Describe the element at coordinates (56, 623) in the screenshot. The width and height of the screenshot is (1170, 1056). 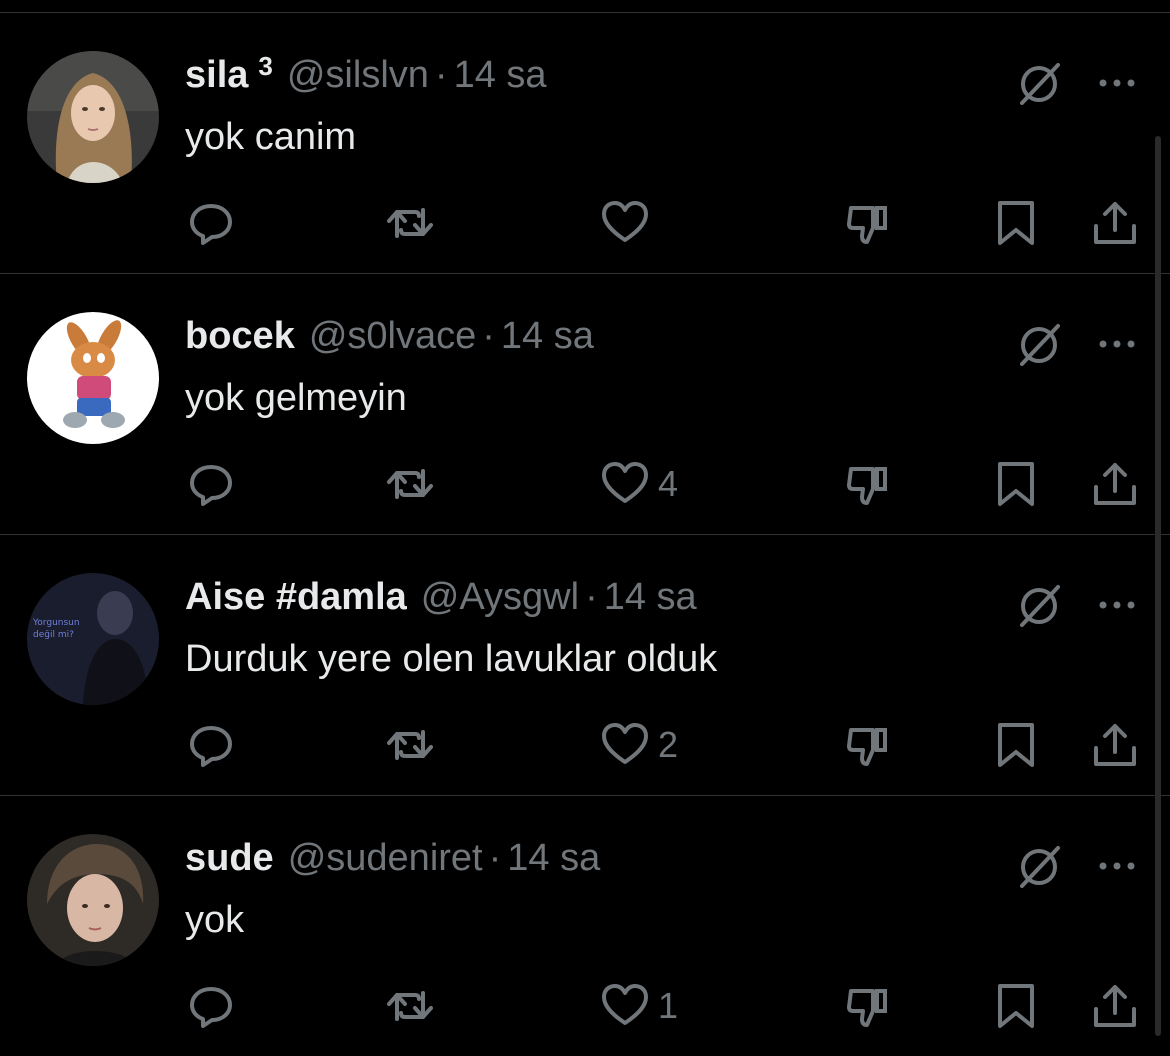
I see `avatar-text-line-1: Yorgunsun` at that location.